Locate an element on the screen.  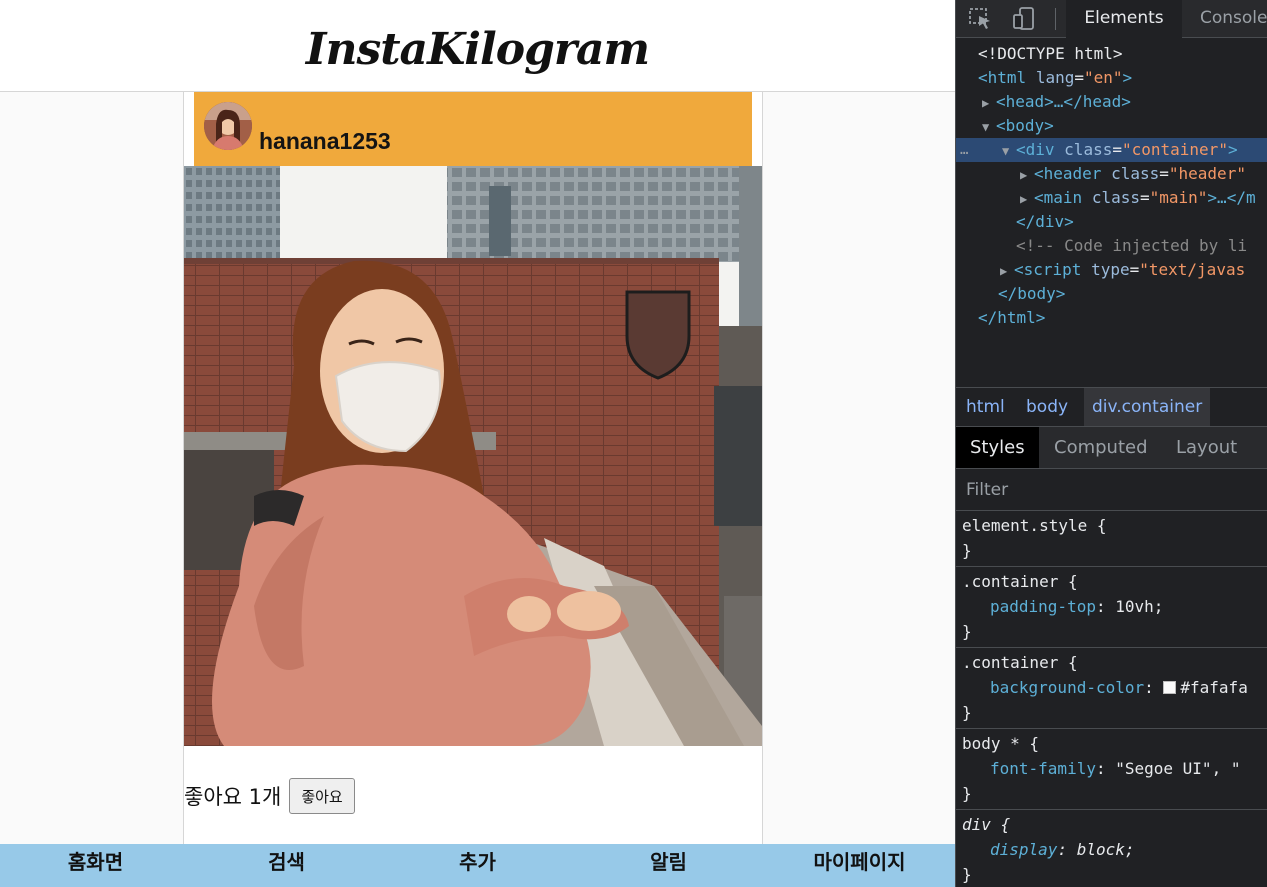
rule-declaration: padding-top: 10vh; is located at coordinates (1114, 606).